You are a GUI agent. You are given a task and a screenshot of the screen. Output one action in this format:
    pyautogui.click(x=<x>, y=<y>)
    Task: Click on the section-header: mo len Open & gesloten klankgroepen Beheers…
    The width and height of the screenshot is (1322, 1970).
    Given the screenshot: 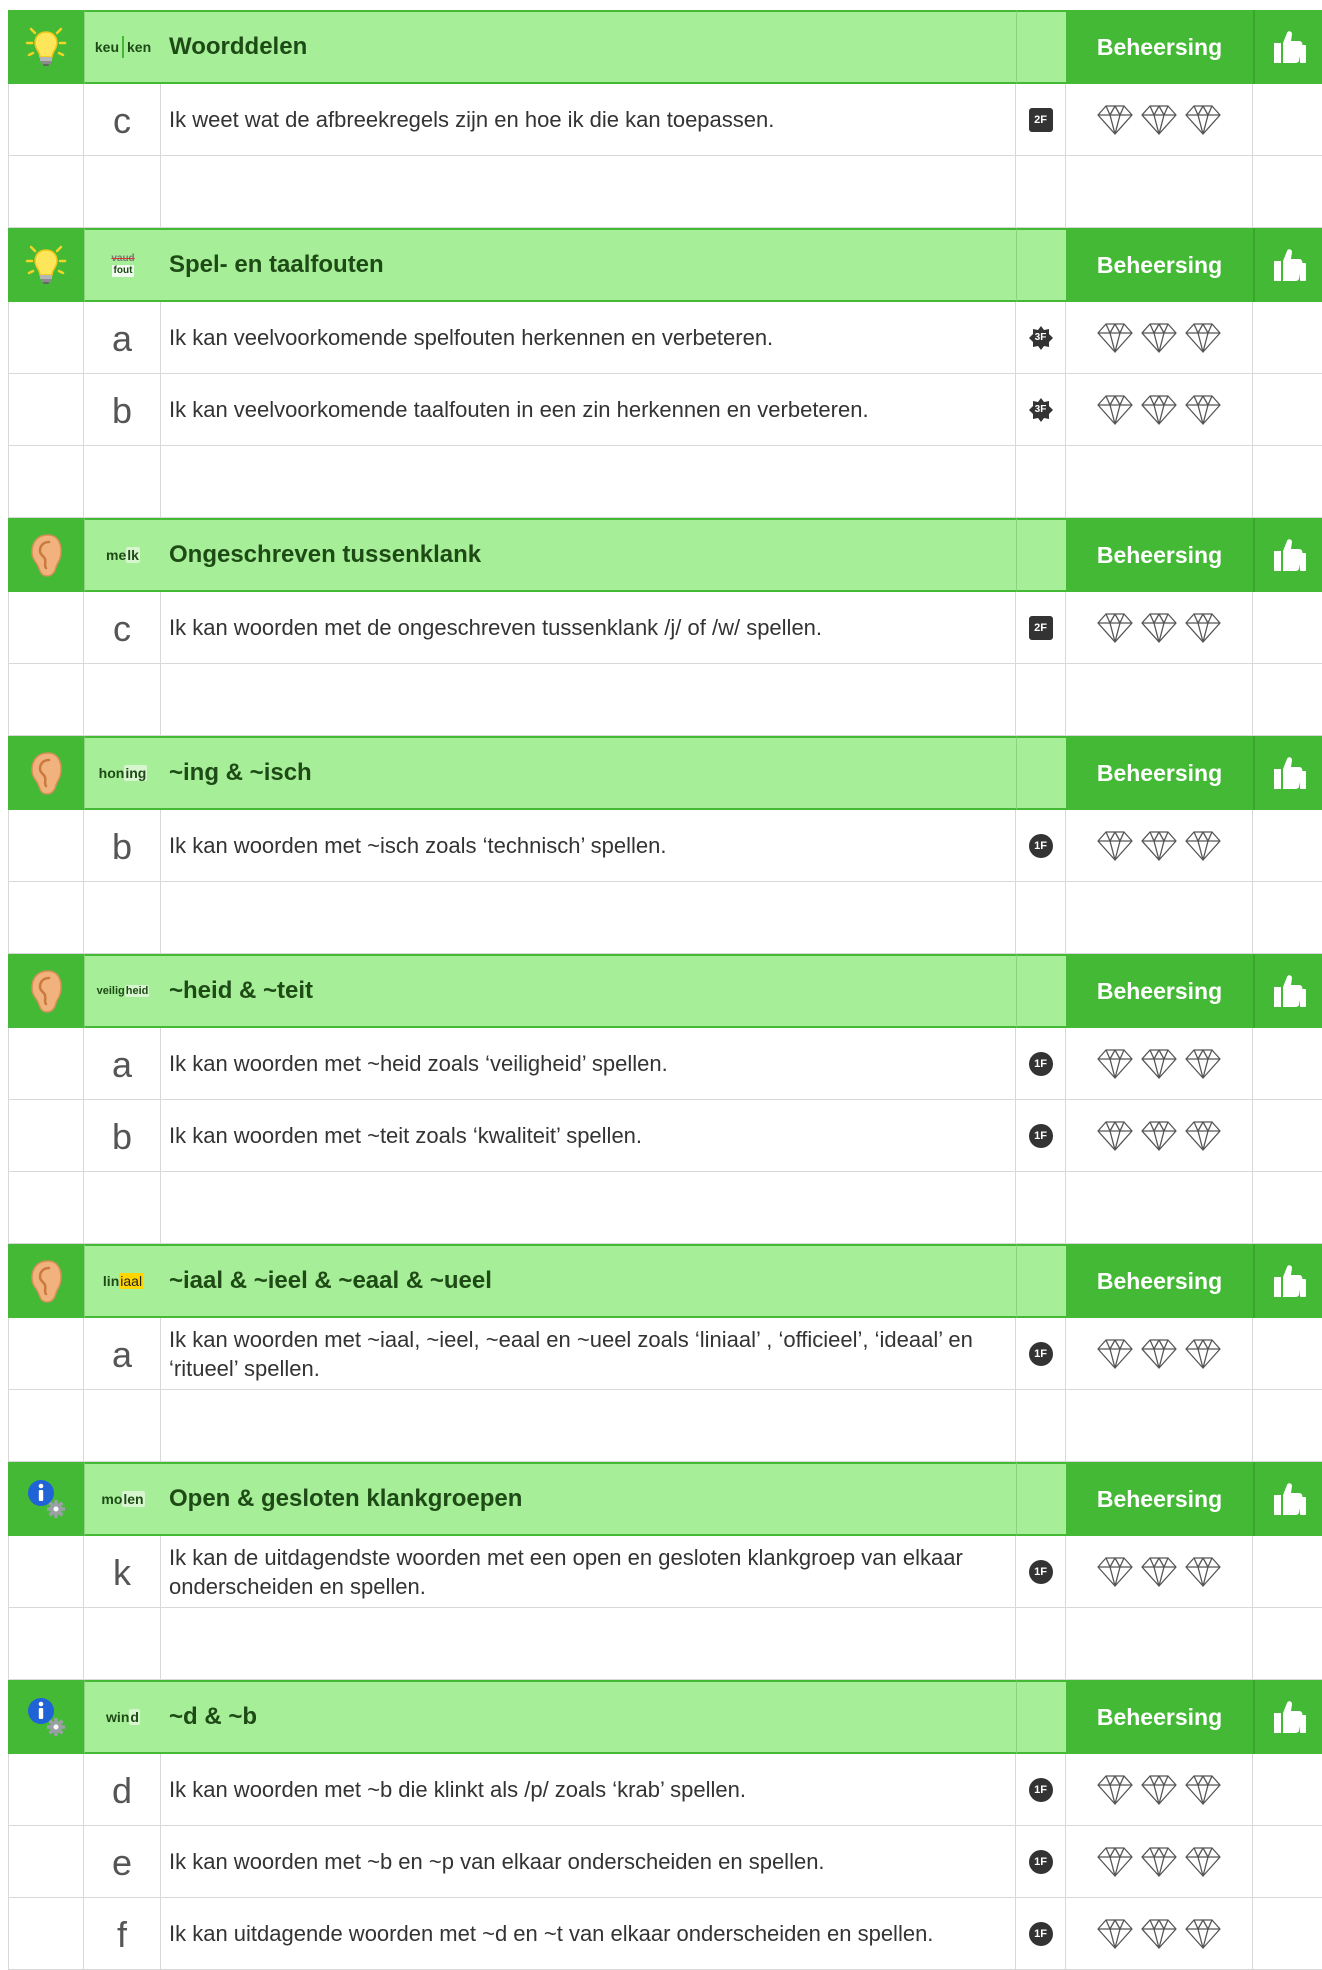 What is the action you would take?
    pyautogui.click(x=665, y=1499)
    